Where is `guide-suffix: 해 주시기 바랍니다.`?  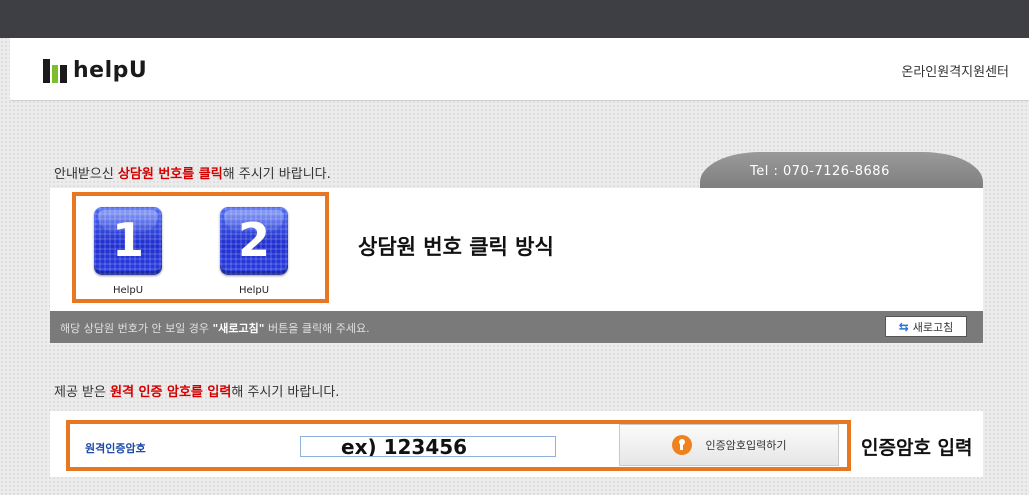
guide-suffix: 해 주시기 바랍니다. is located at coordinates (276, 174).